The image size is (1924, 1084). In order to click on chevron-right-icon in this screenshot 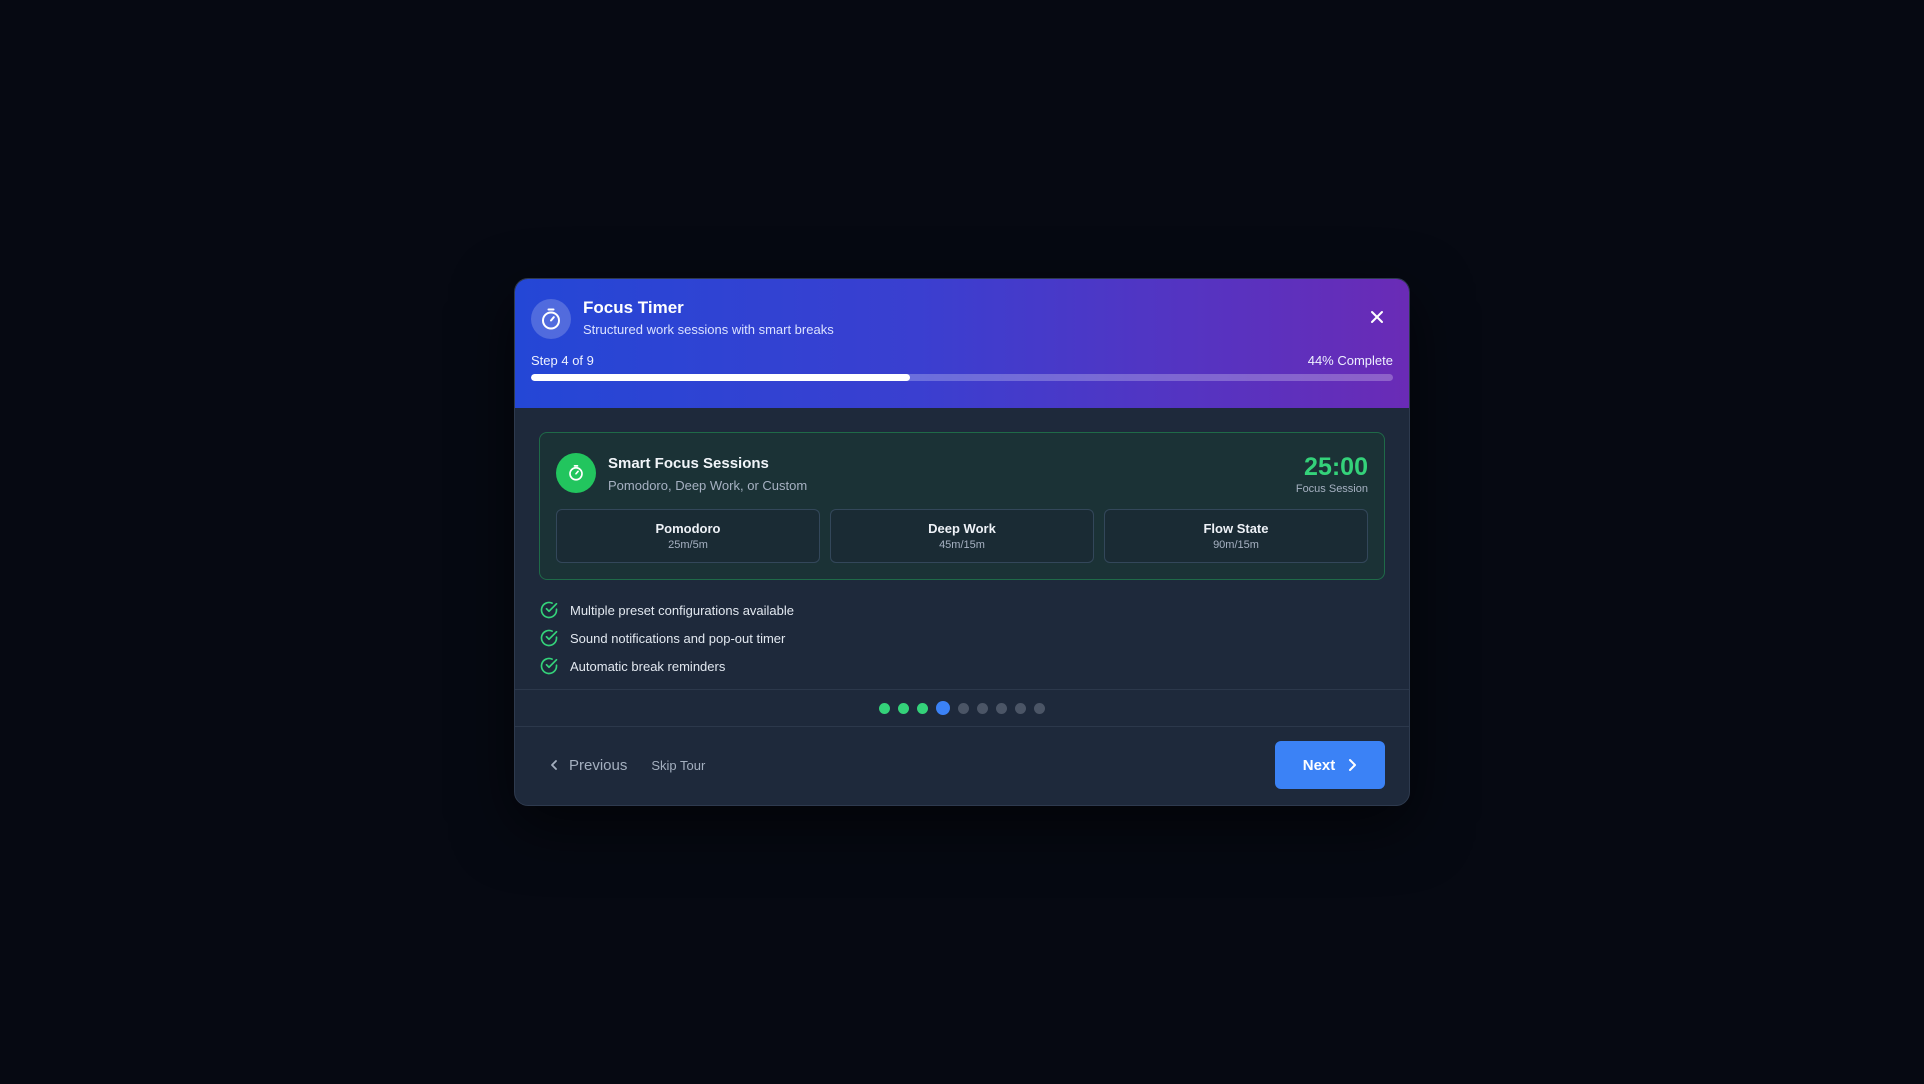, I will do `click(1353, 765)`.